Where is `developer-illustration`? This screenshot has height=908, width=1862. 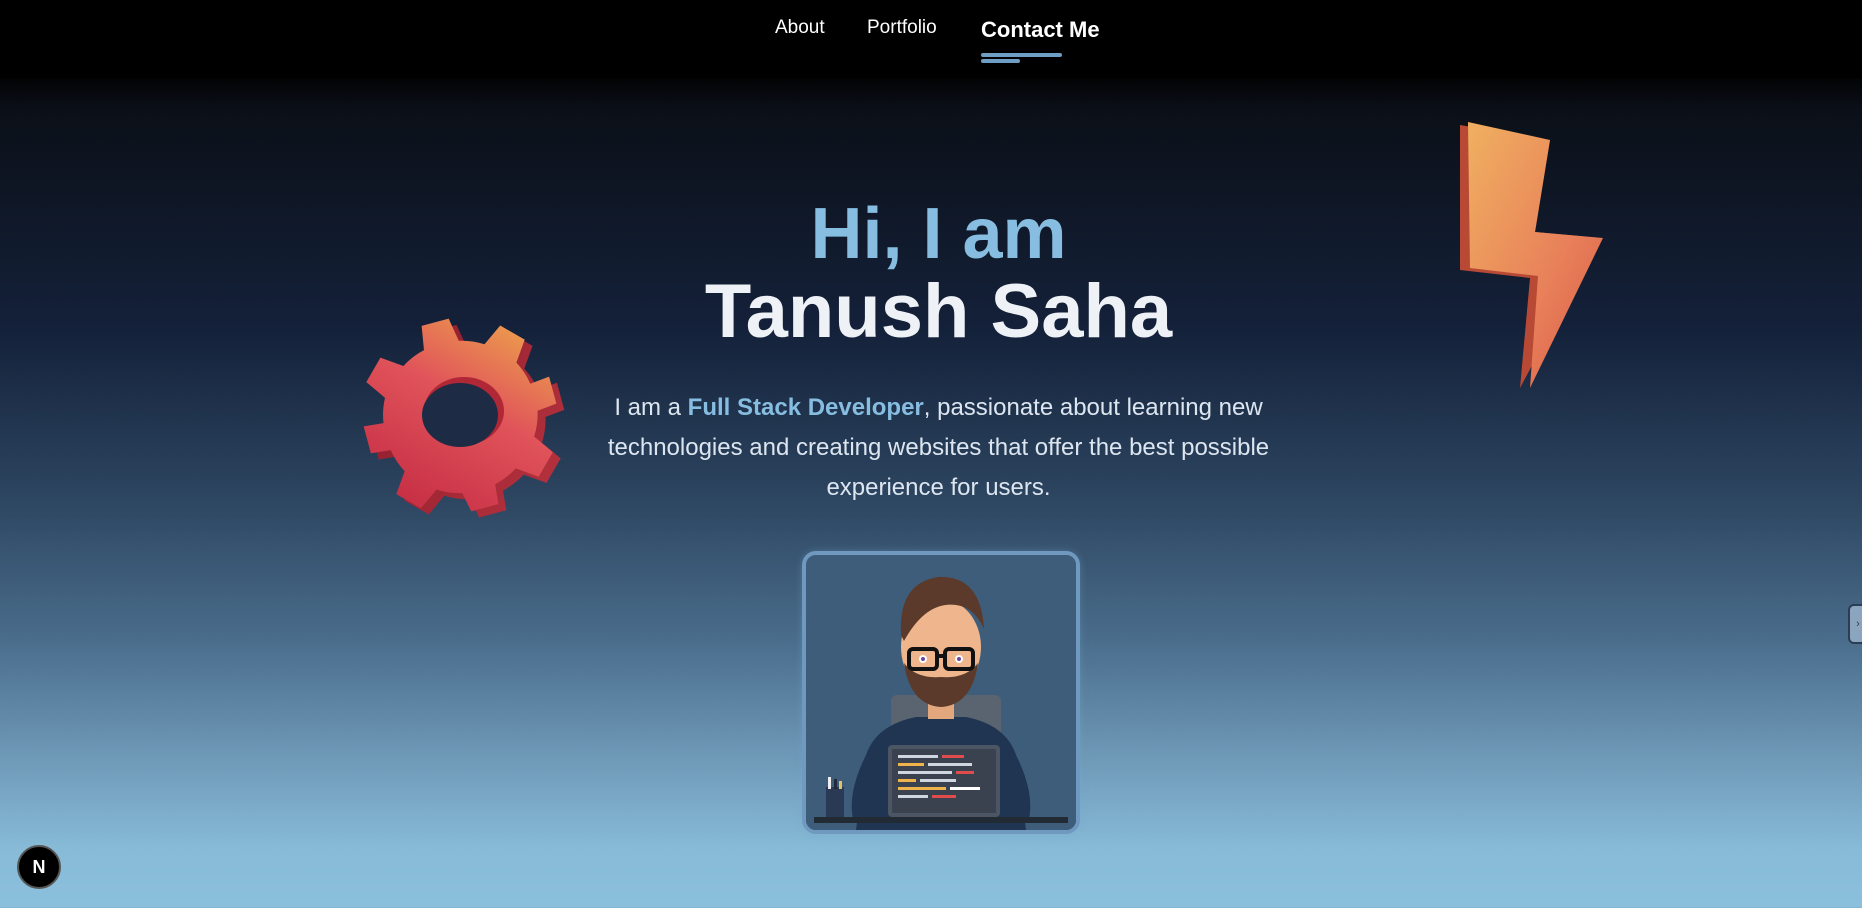
developer-illustration is located at coordinates (941, 692).